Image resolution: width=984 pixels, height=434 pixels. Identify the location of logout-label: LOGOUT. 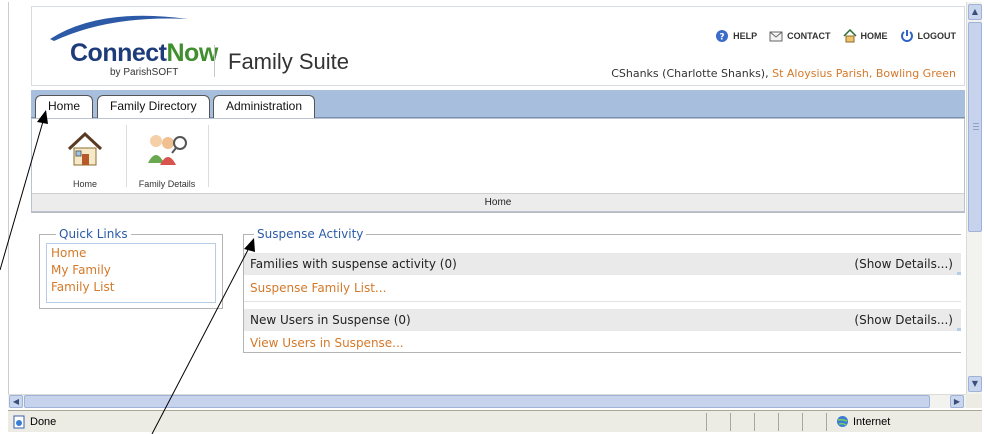
(937, 36).